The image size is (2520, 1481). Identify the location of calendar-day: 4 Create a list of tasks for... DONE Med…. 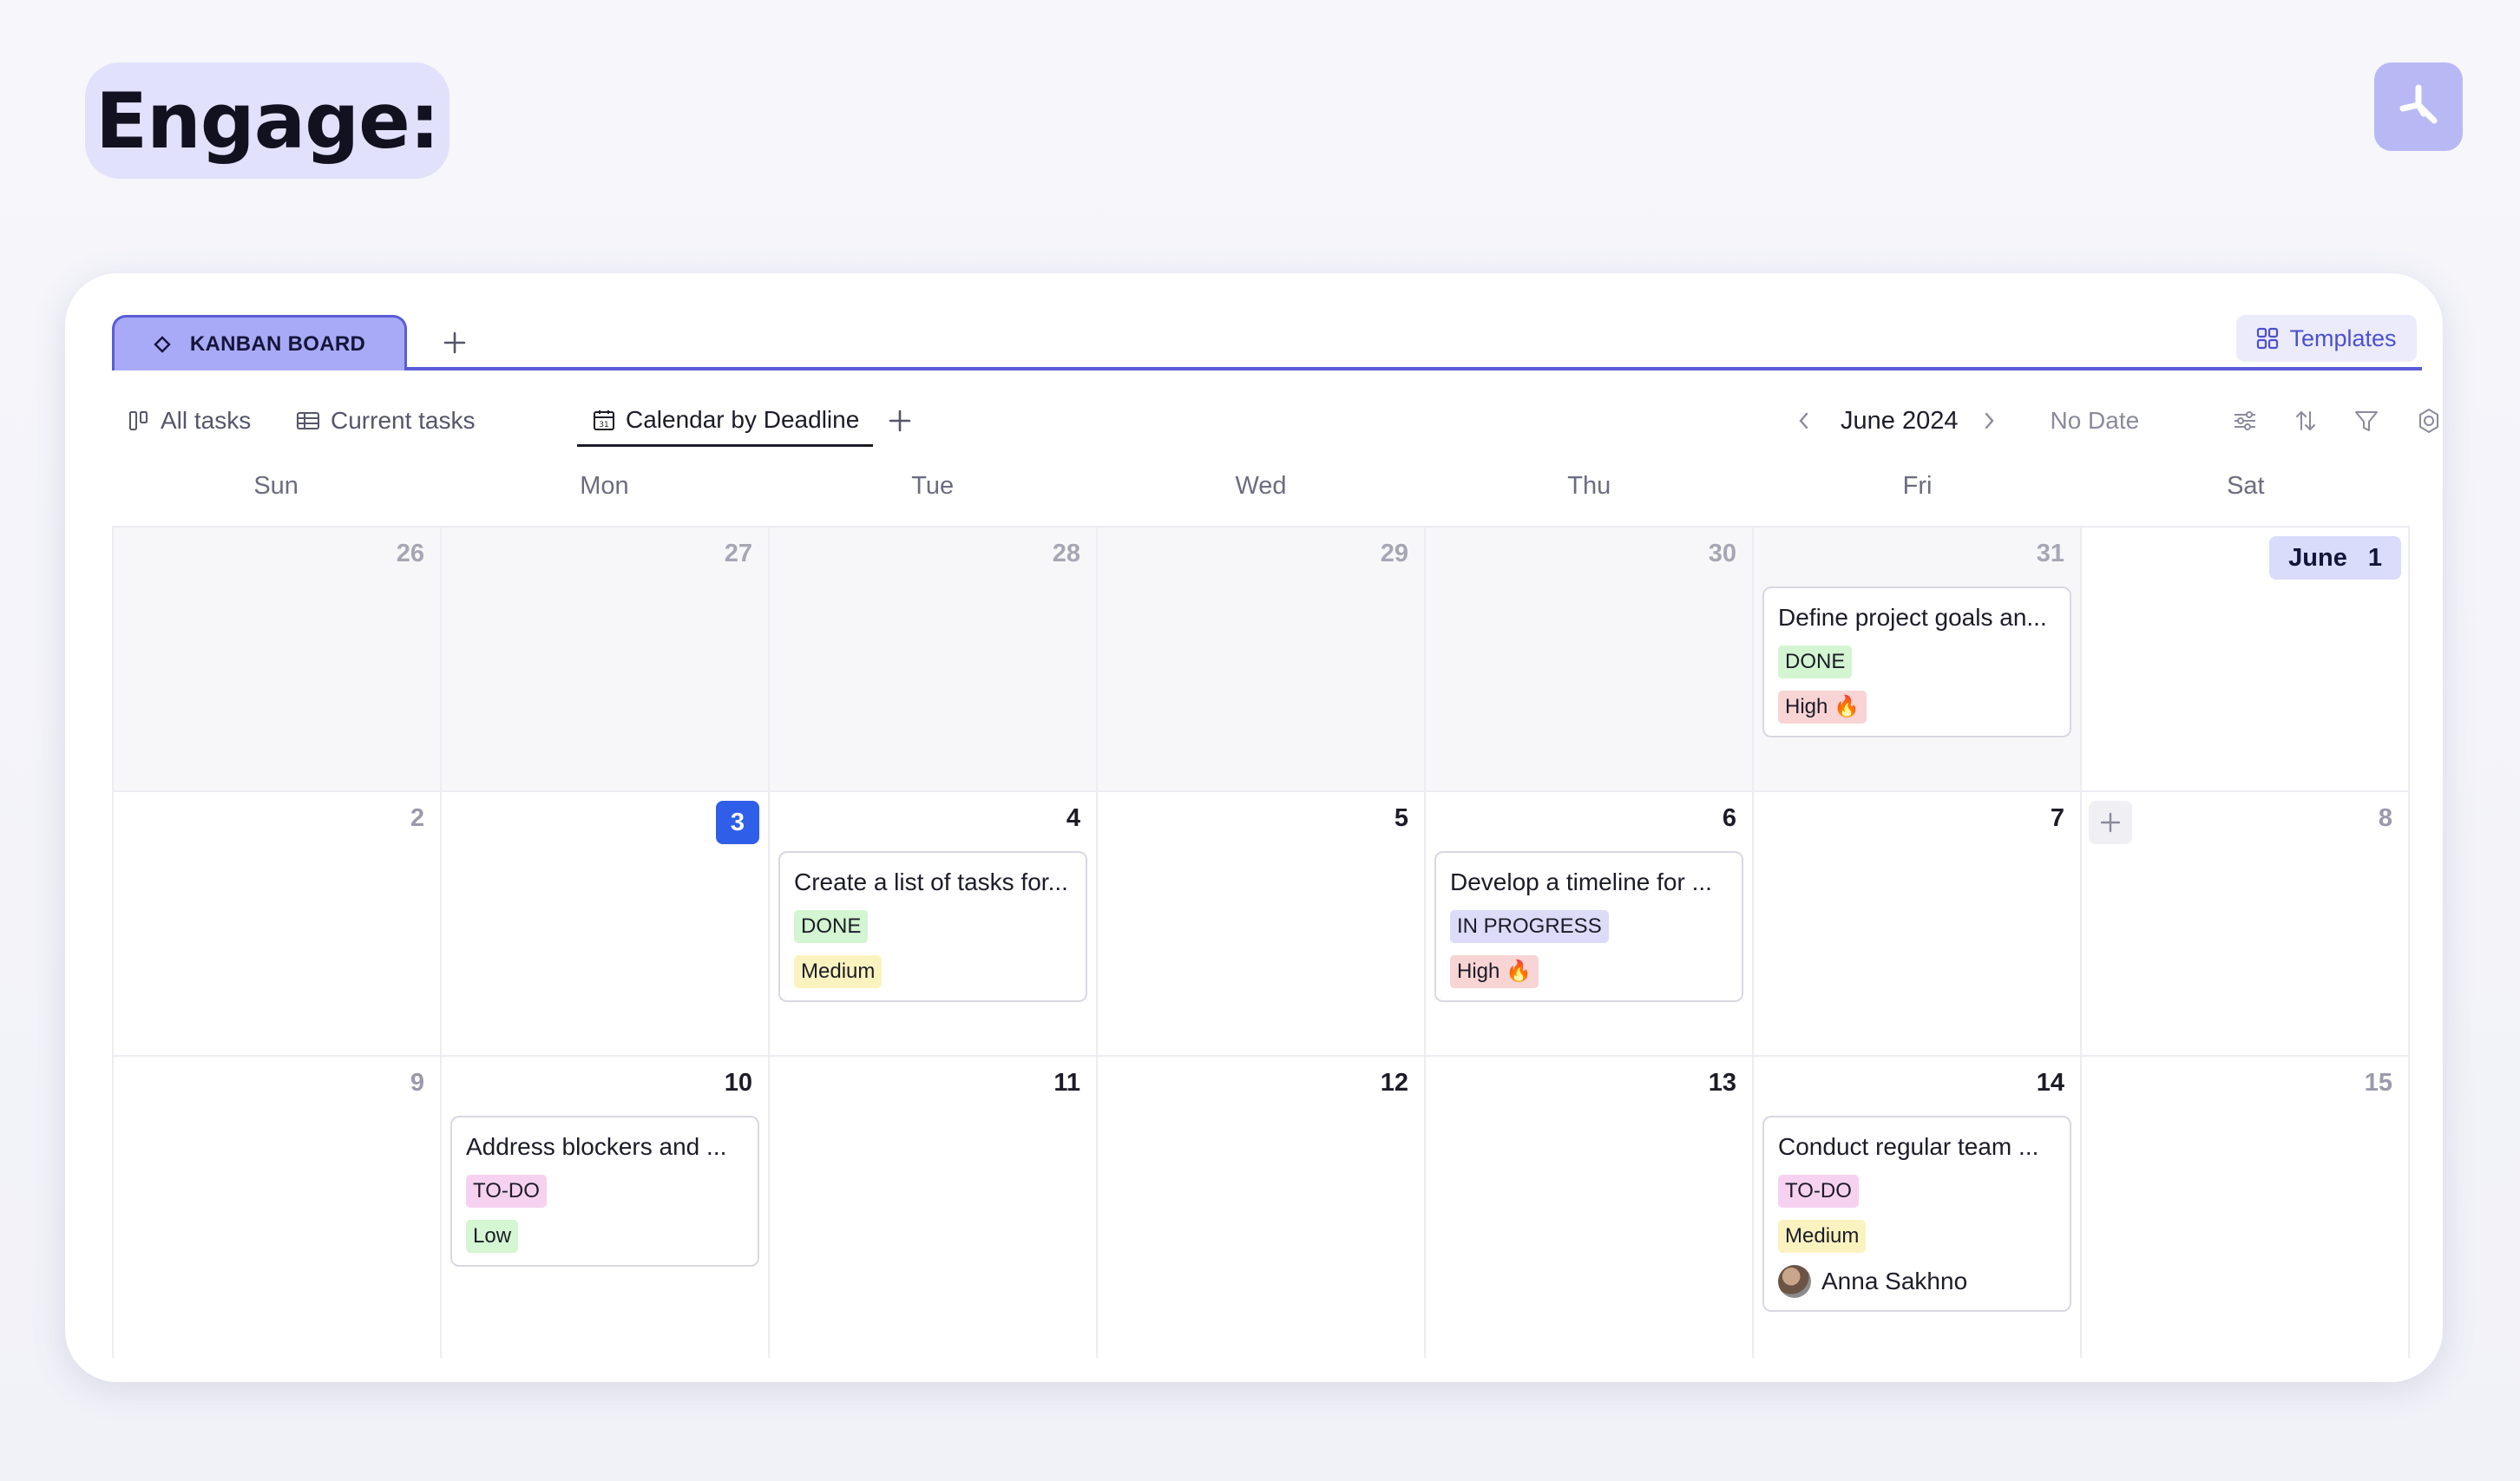
(934, 924).